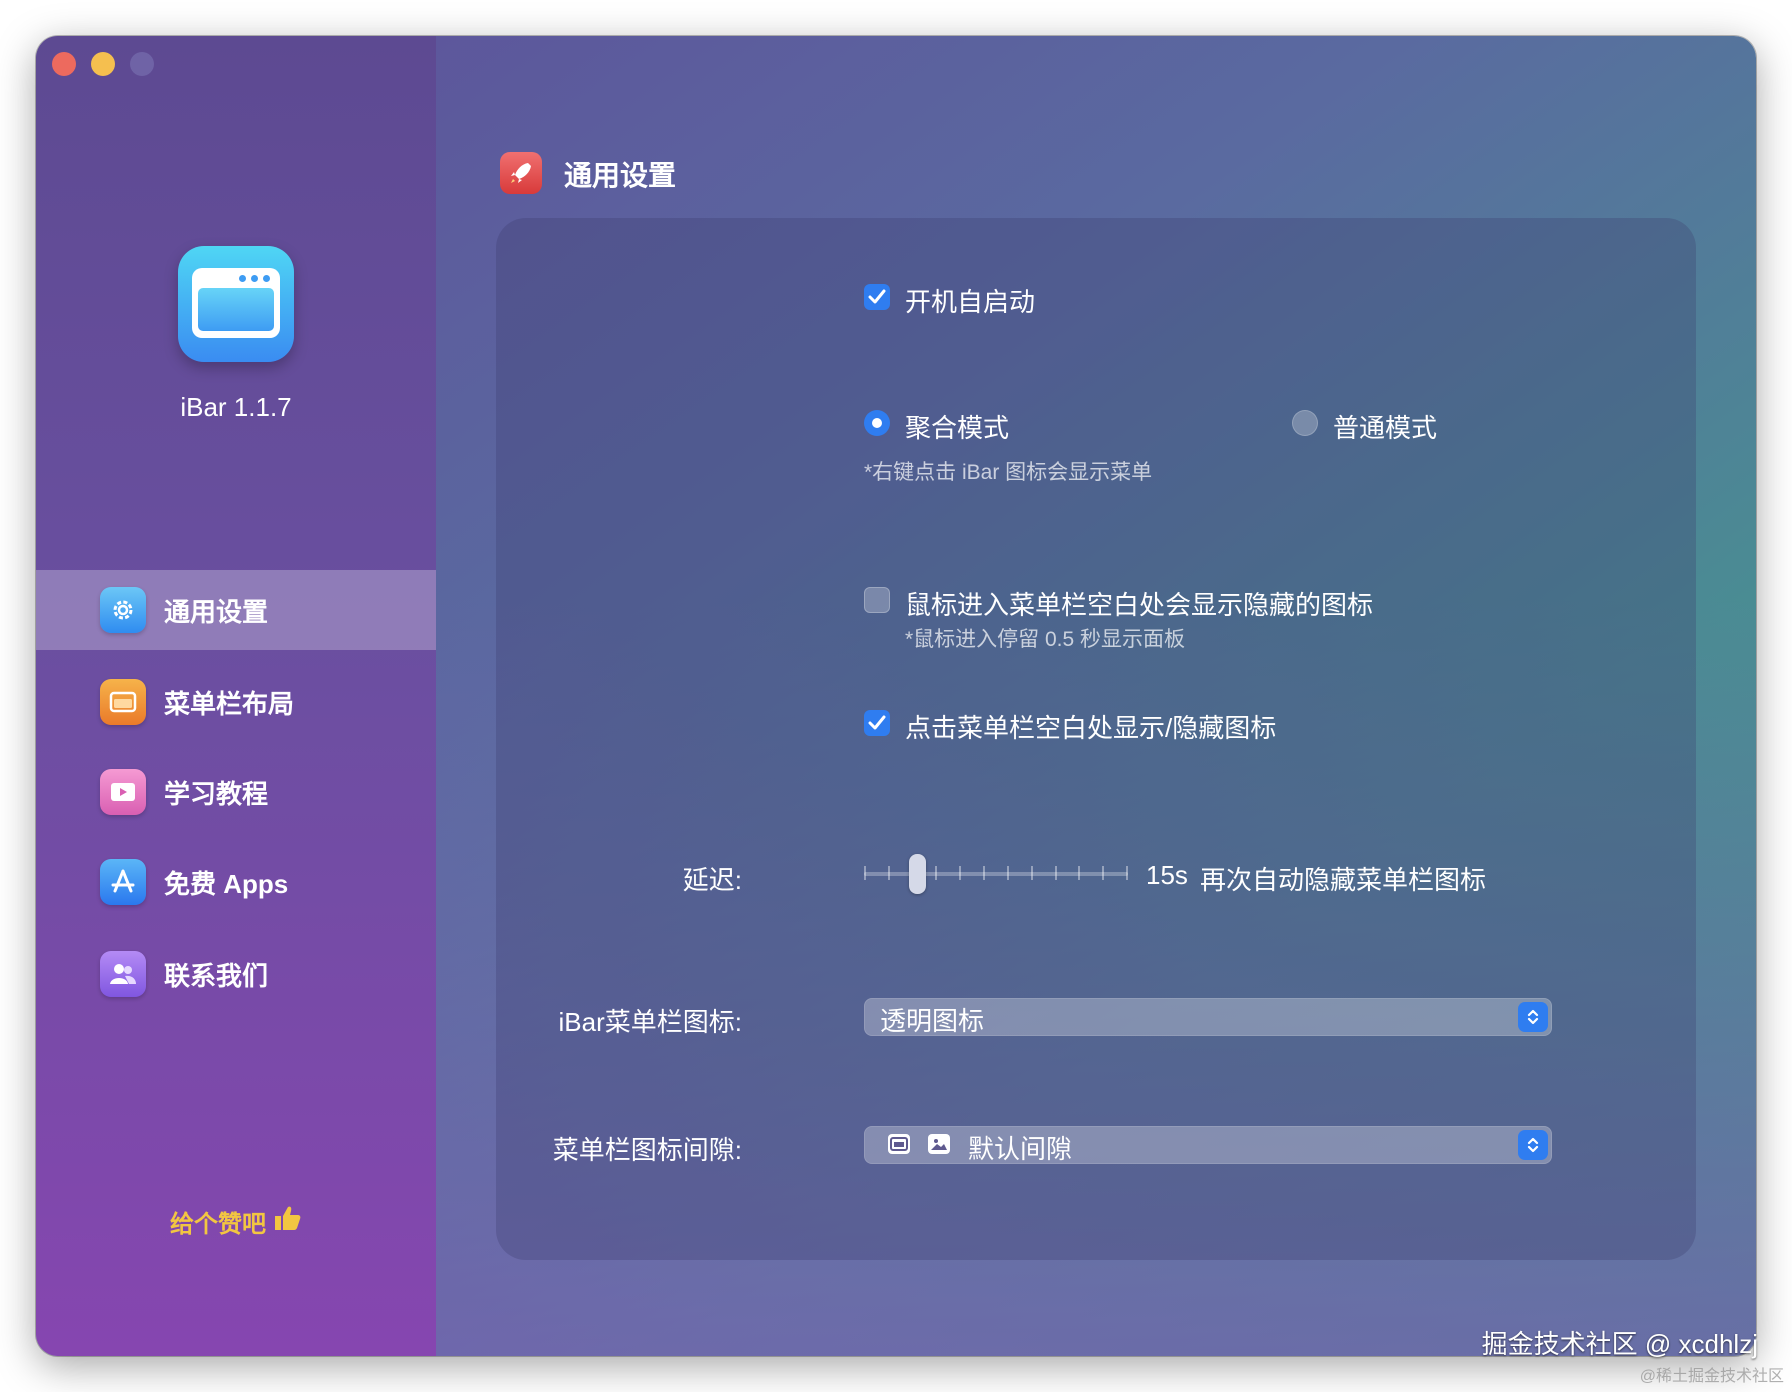 This screenshot has height=1392, width=1792. I want to click on sidebar-item-label: 学习教程, so click(216, 793).